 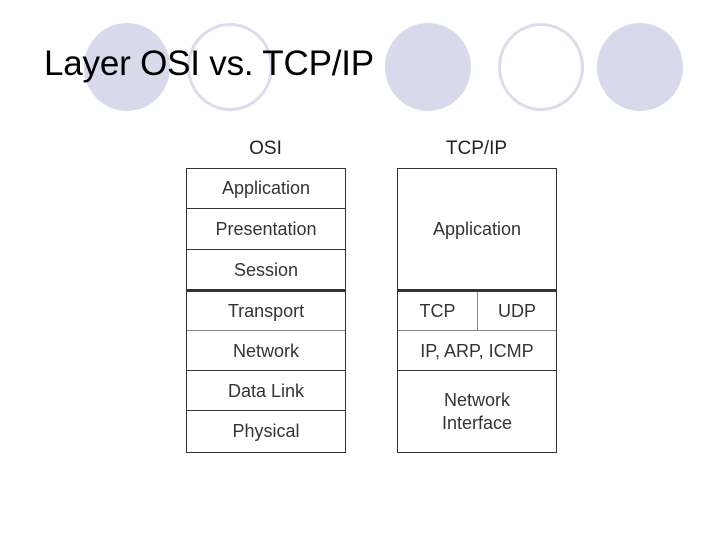 What do you see at coordinates (477, 411) in the screenshot?
I see `tcpip-layer-network-interface: Network Interface` at bounding box center [477, 411].